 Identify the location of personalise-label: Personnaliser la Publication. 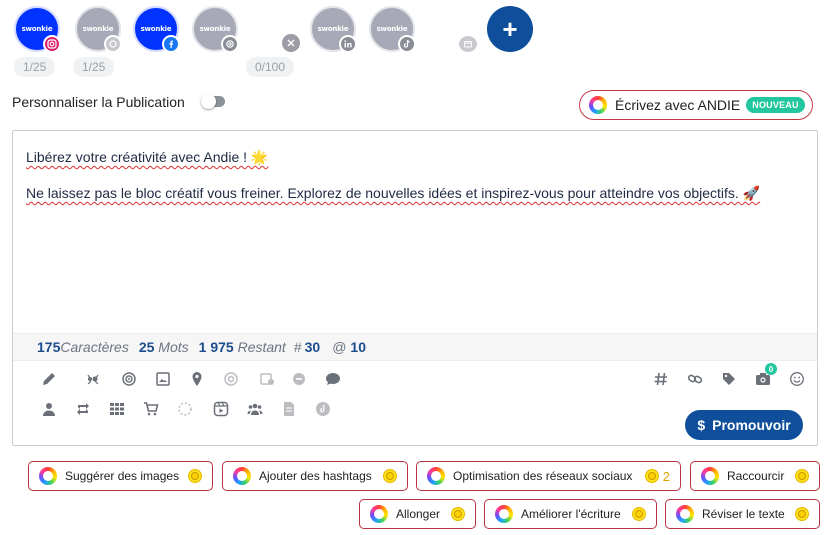
(98, 102).